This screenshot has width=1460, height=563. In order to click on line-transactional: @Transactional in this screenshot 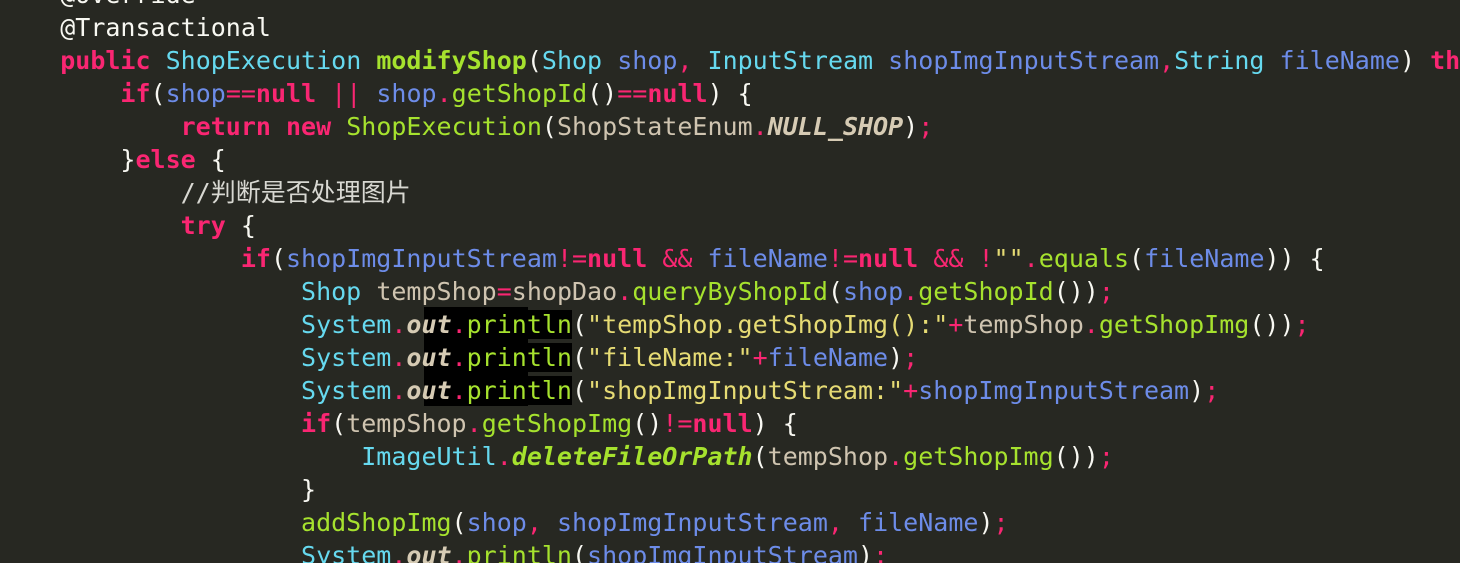, I will do `click(730, 27)`.